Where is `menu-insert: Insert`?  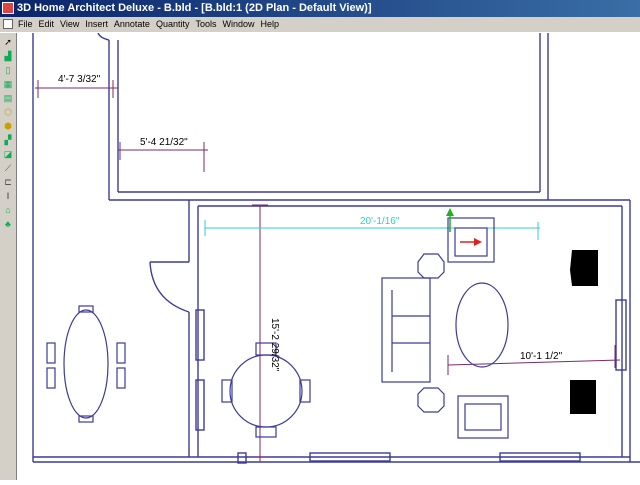 menu-insert: Insert is located at coordinates (96, 24).